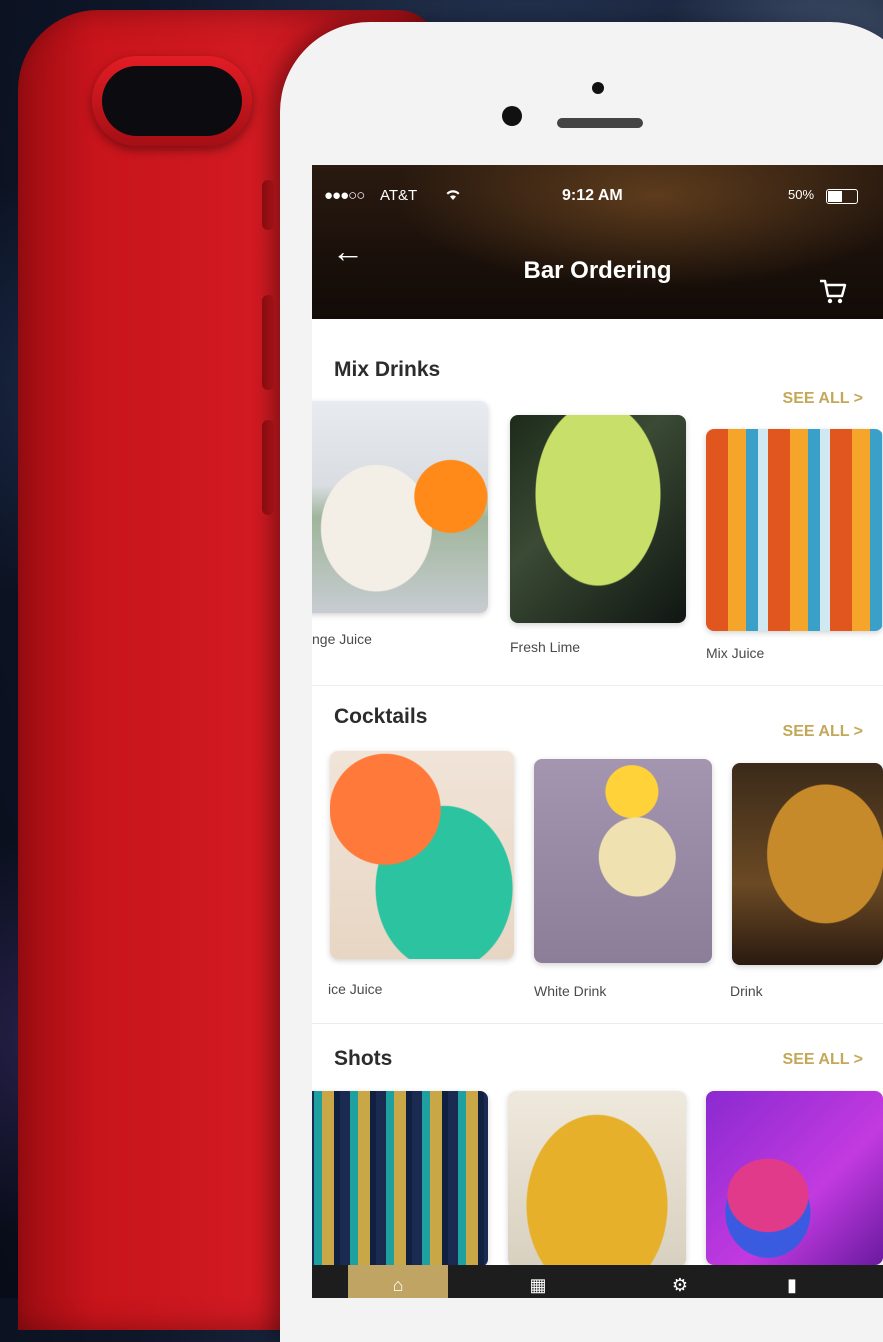 Image resolution: width=883 pixels, height=1342 pixels. I want to click on volume-down-button, so click(268, 467).